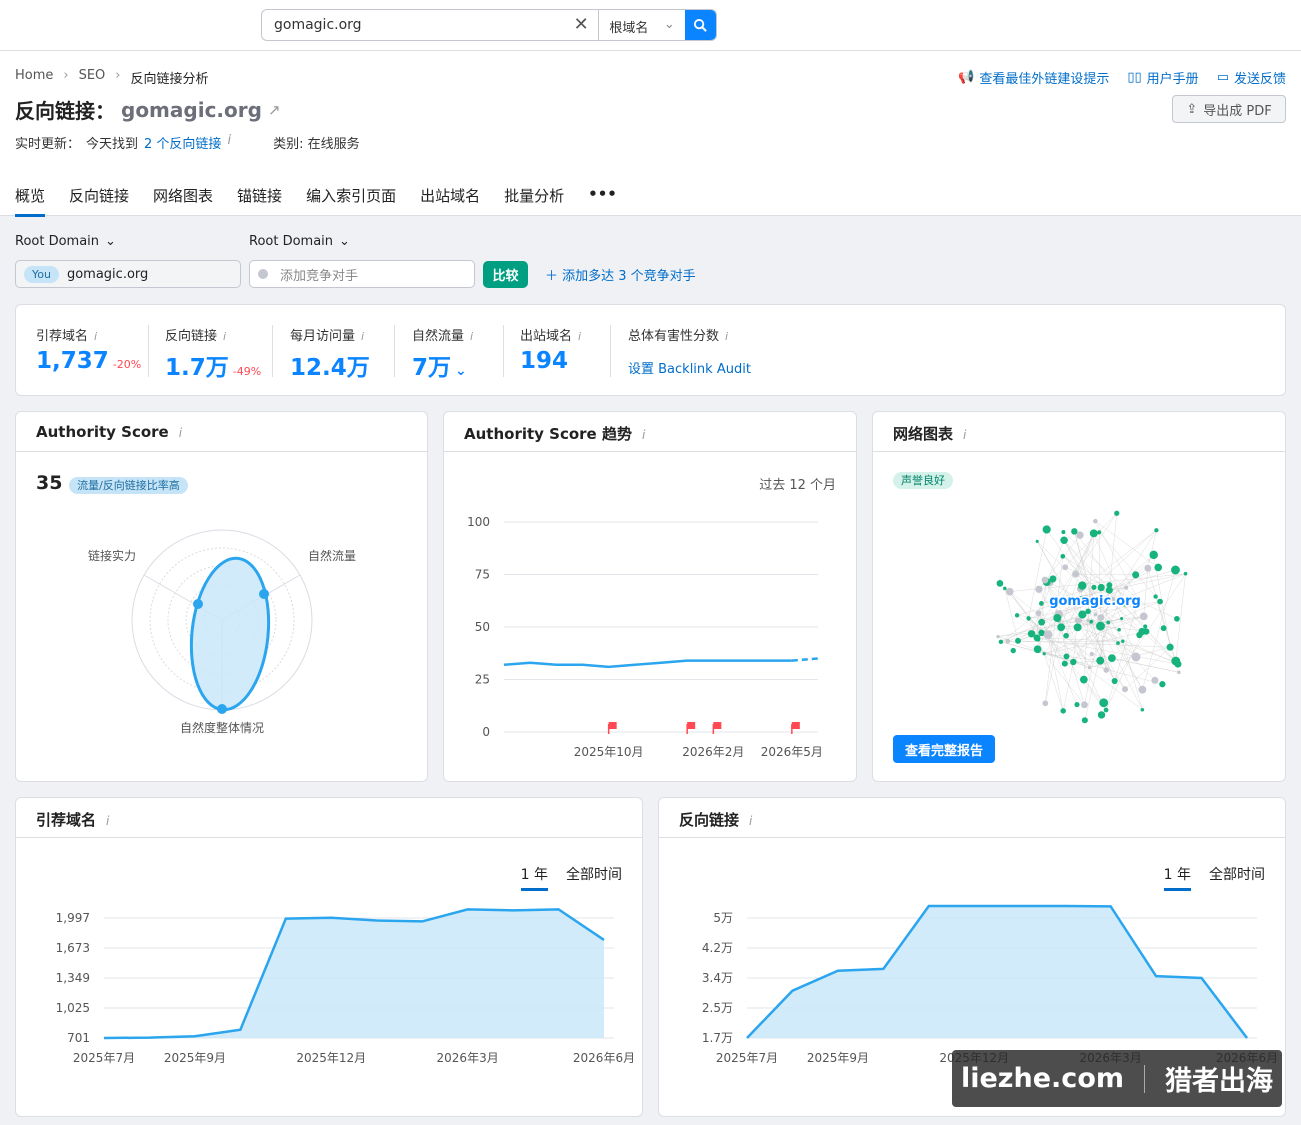 The width and height of the screenshot is (1301, 1125). What do you see at coordinates (700, 25) in the screenshot?
I see `search-button` at bounding box center [700, 25].